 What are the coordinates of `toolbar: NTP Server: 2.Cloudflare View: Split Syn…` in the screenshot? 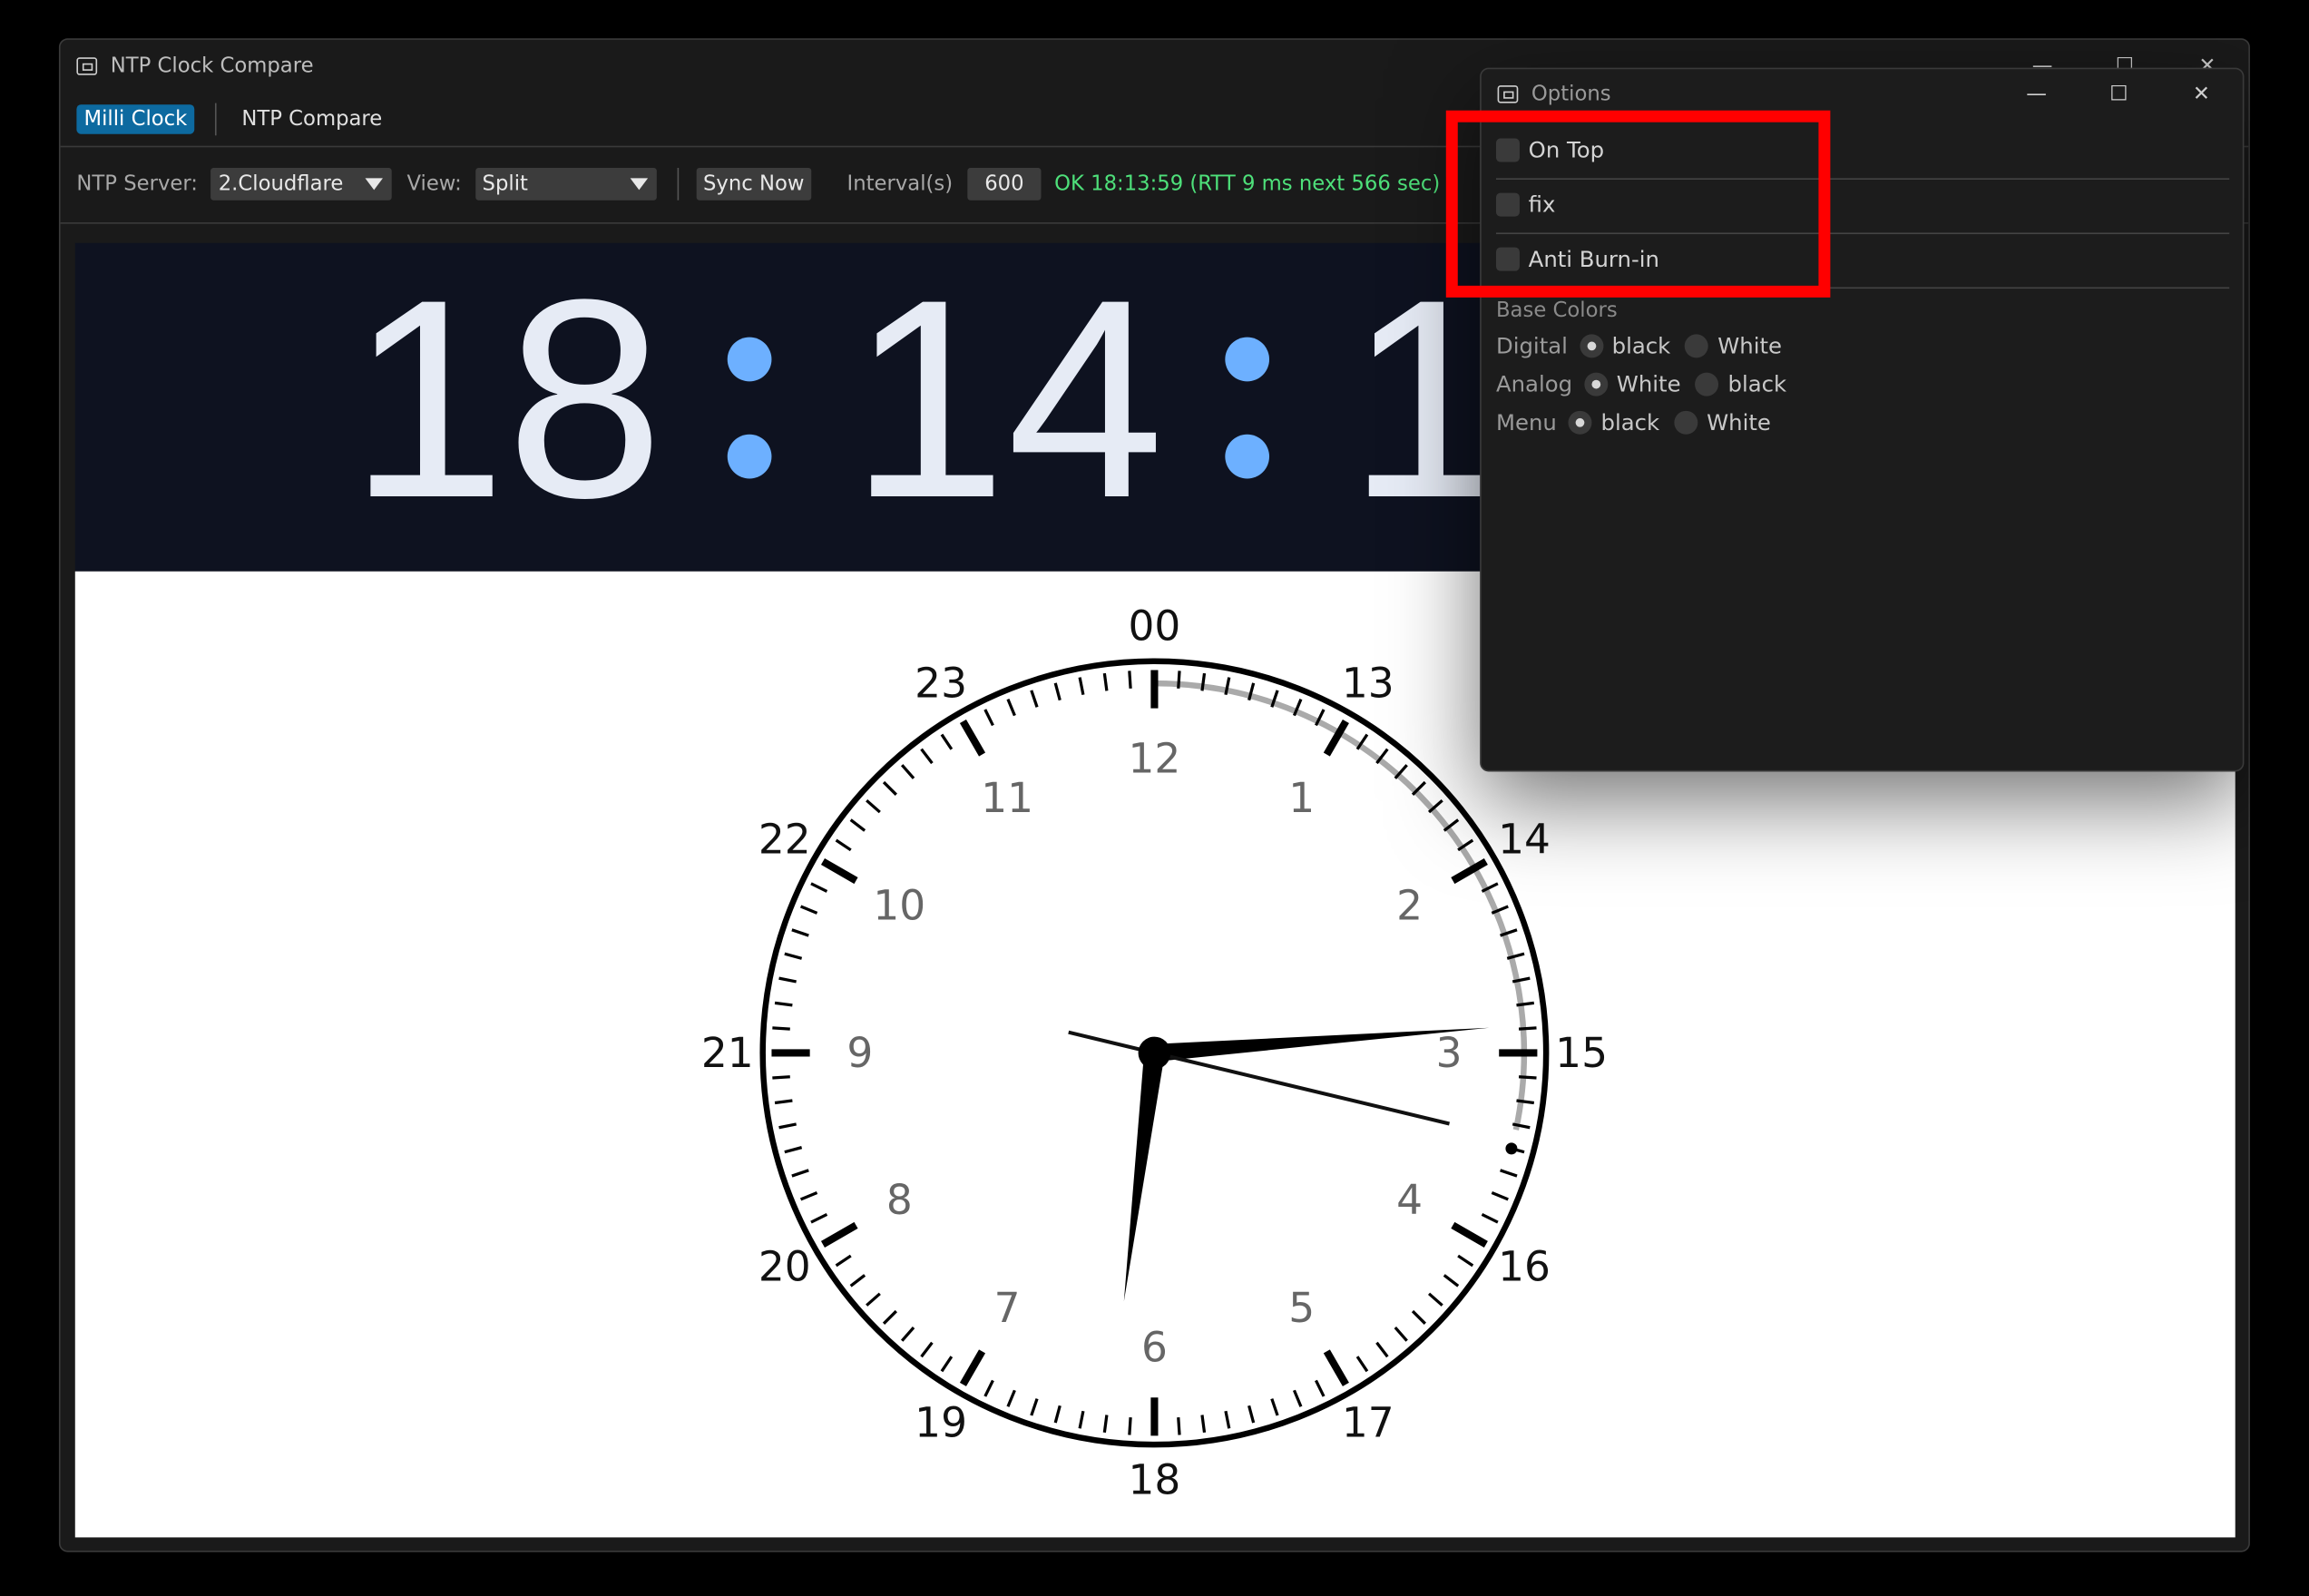 It's located at (758, 183).